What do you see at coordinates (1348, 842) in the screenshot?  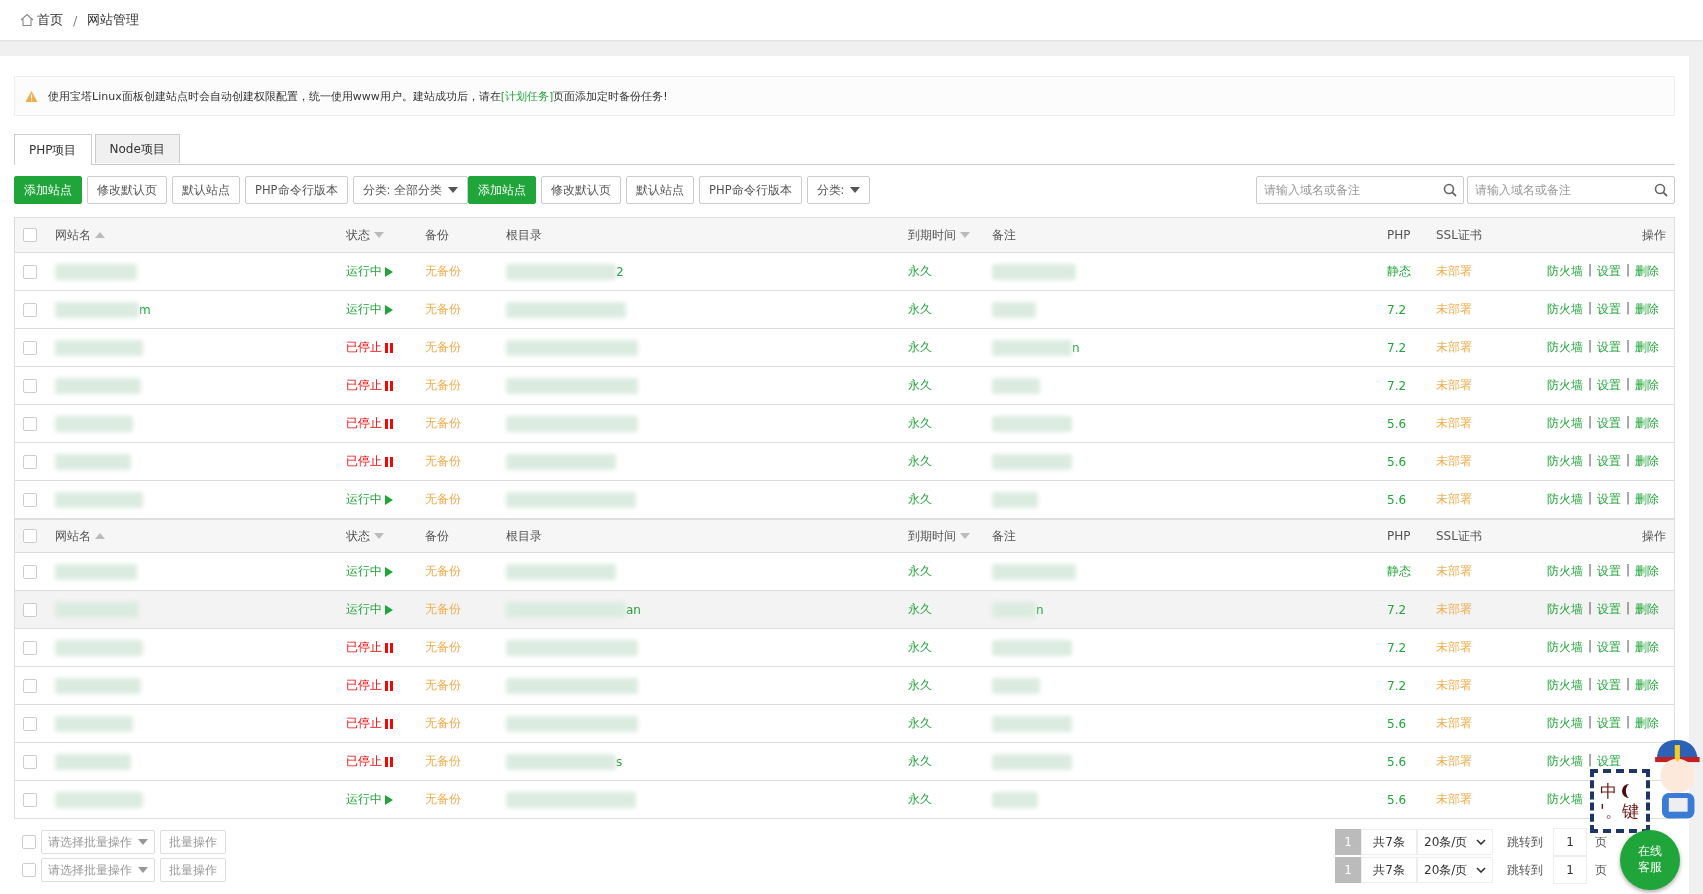 I see `current-page: 1` at bounding box center [1348, 842].